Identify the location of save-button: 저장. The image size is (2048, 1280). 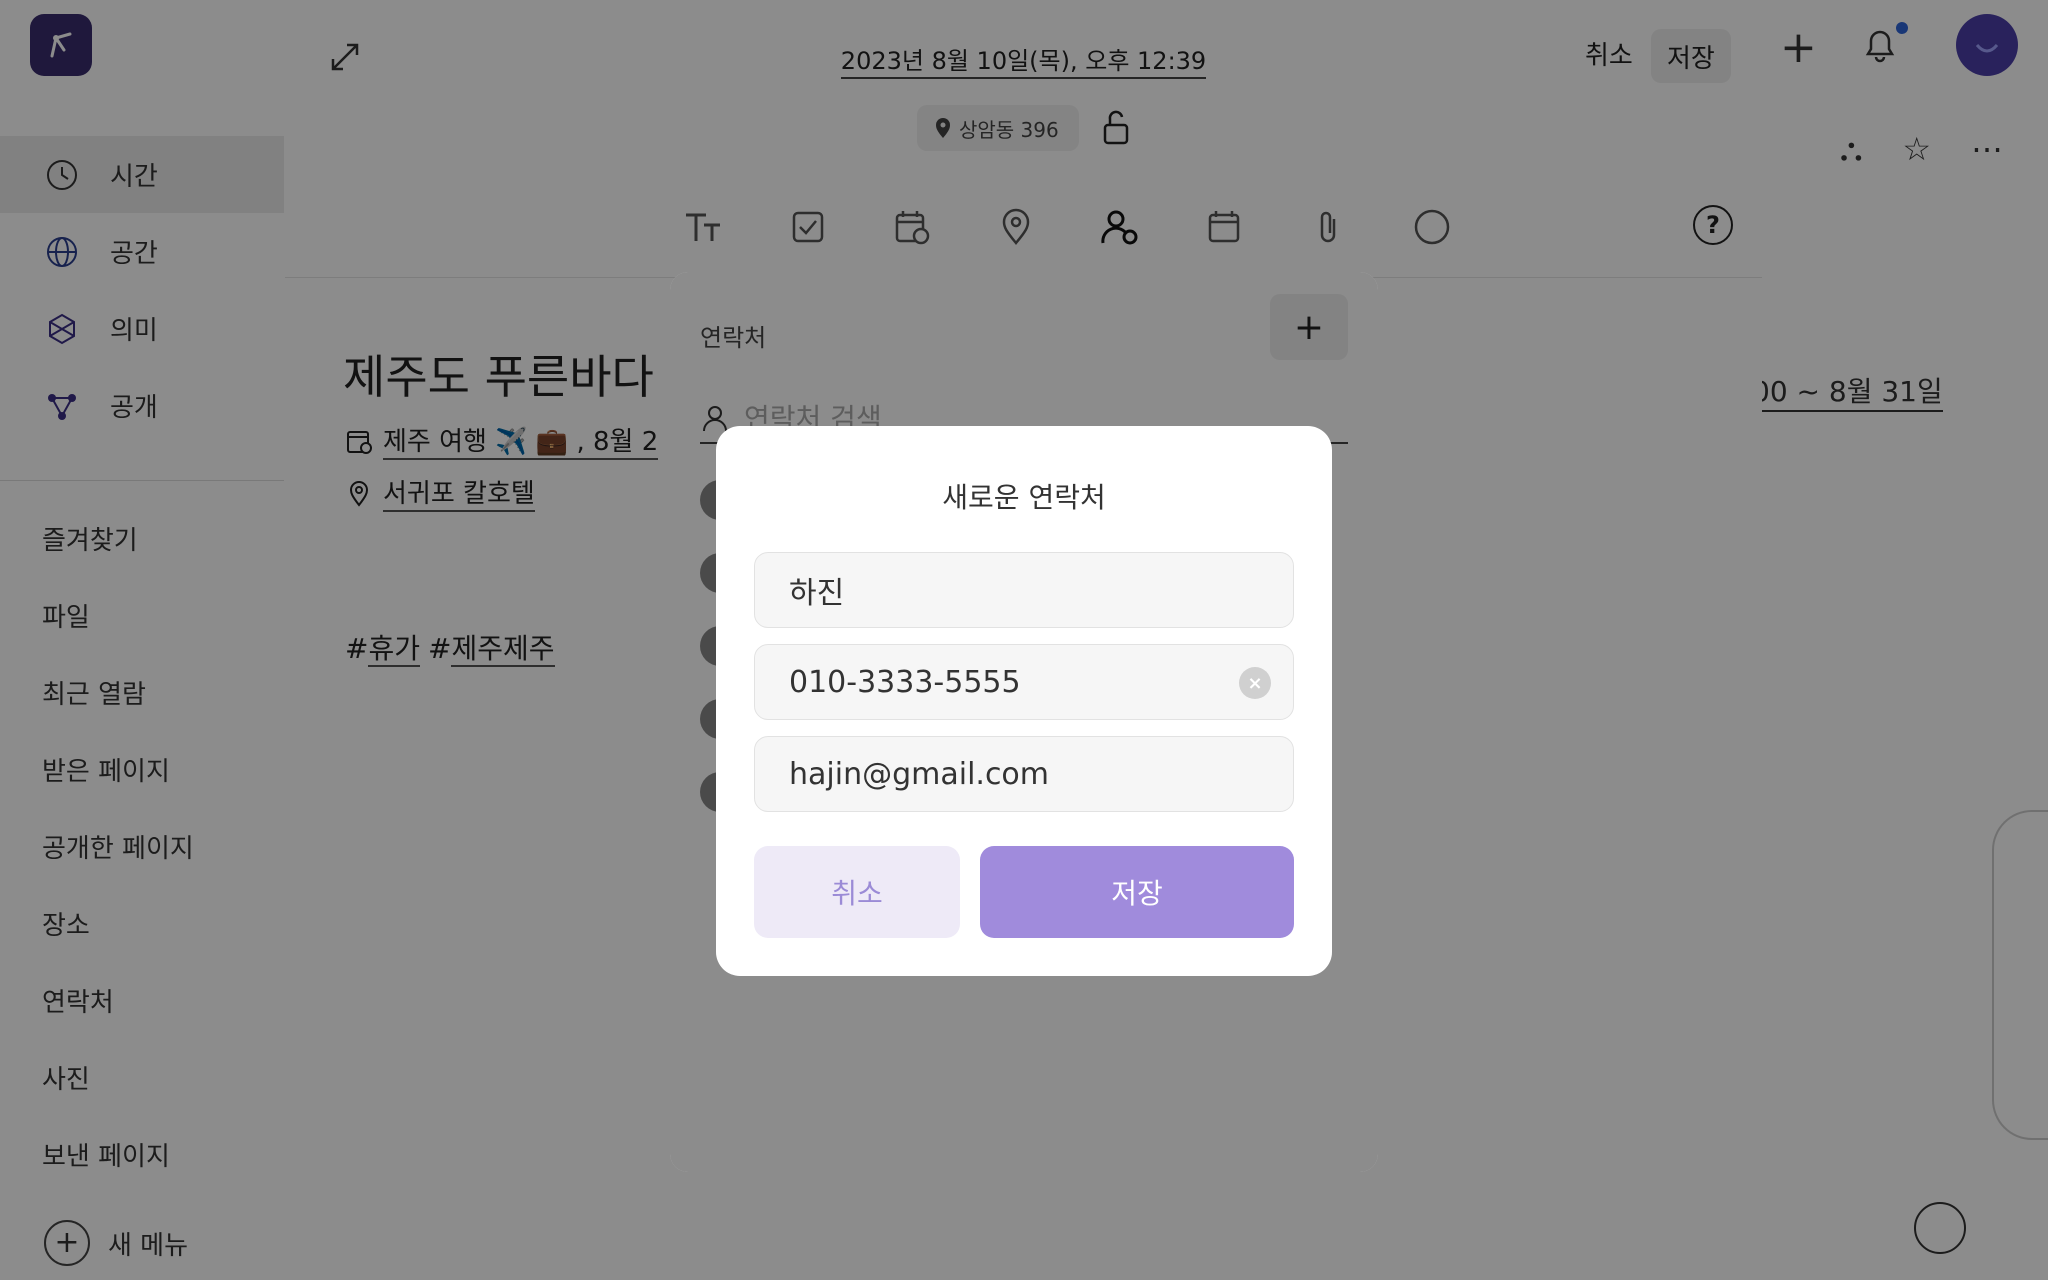
(1137, 892).